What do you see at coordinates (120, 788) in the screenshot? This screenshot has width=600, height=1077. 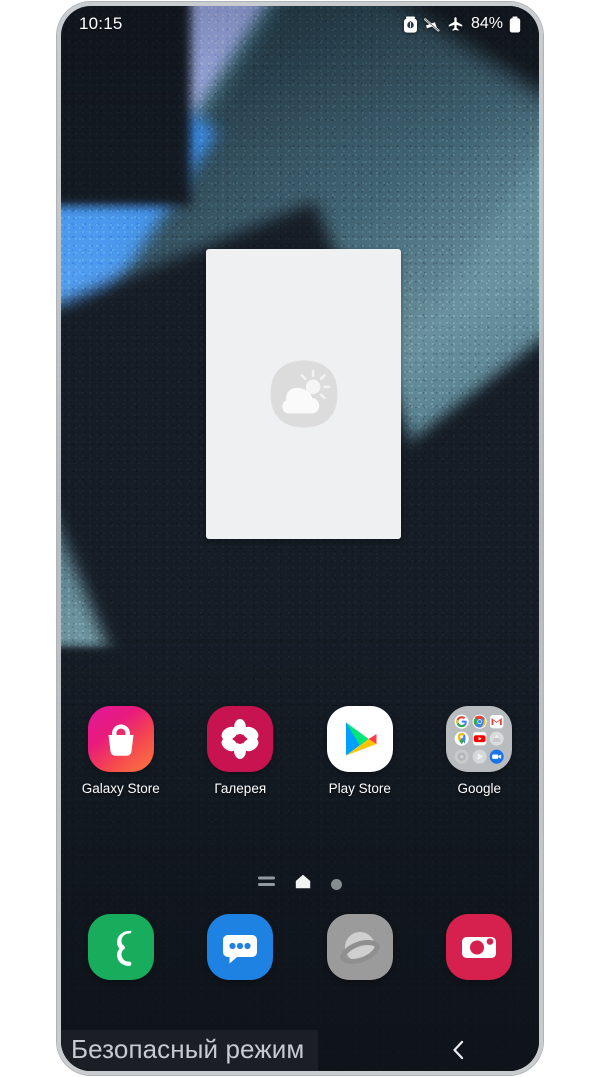 I see `app-label: Galaxy Store` at bounding box center [120, 788].